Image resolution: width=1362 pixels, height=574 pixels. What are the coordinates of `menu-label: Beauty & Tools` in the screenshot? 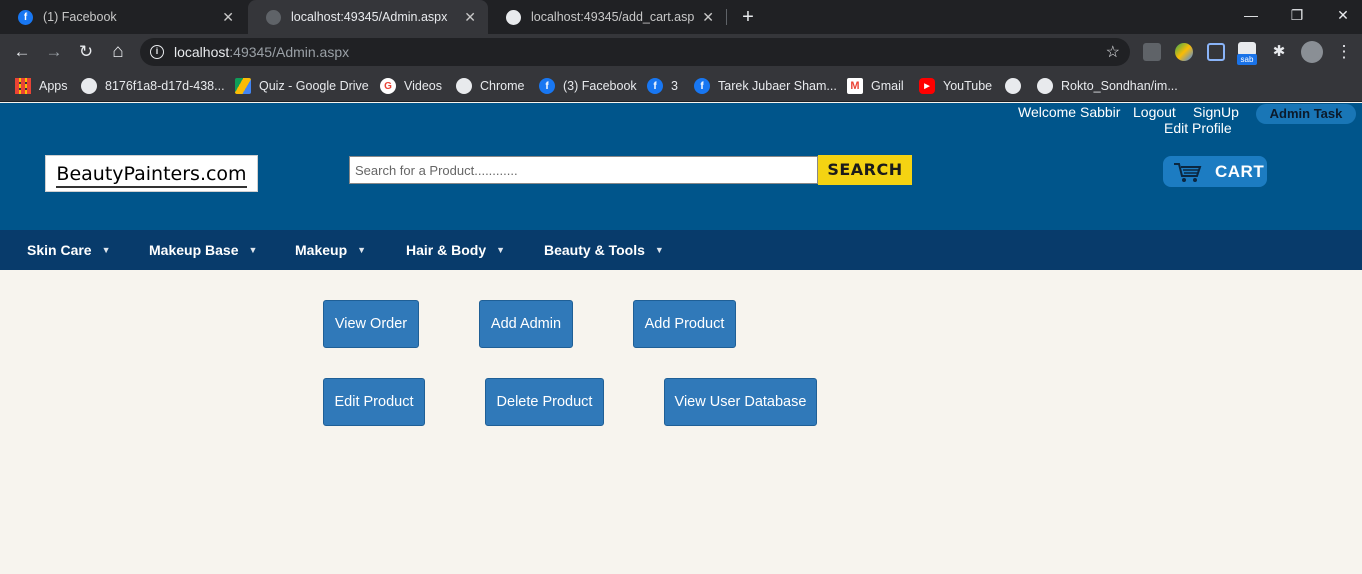 It's located at (594, 250).